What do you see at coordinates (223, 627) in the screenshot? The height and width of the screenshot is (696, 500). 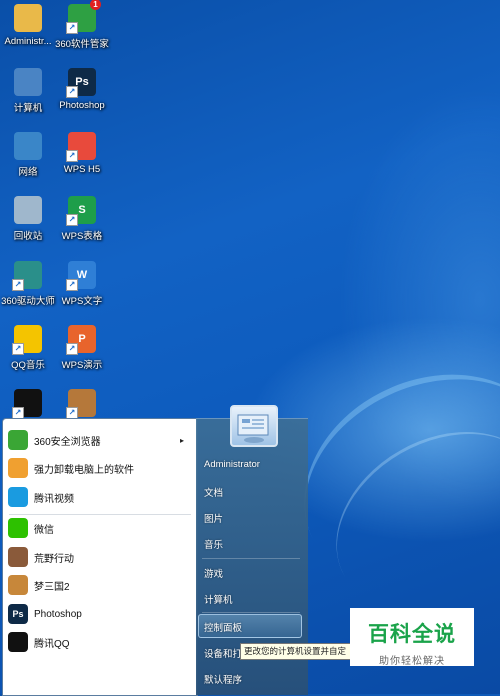 I see `start-right-control-panel: 控制面板` at bounding box center [223, 627].